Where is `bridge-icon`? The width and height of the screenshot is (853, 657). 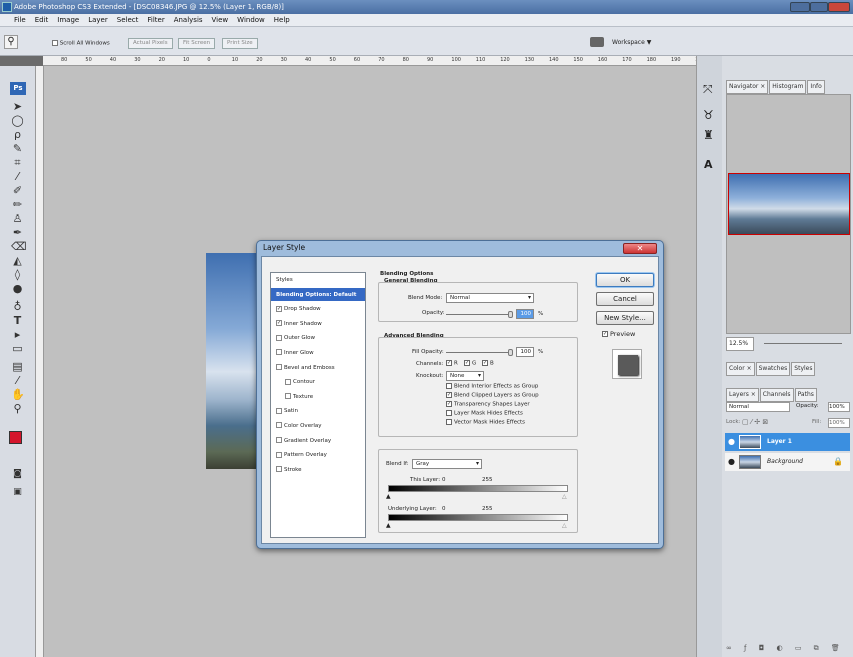 bridge-icon is located at coordinates (597, 42).